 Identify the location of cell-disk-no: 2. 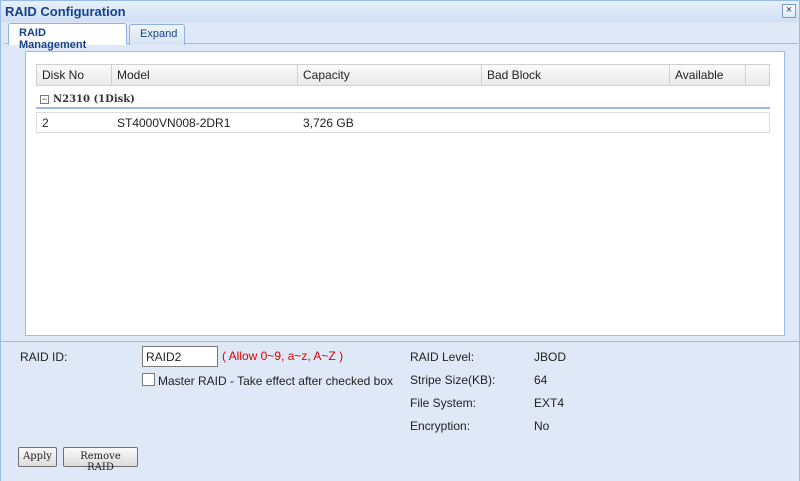
(45, 123).